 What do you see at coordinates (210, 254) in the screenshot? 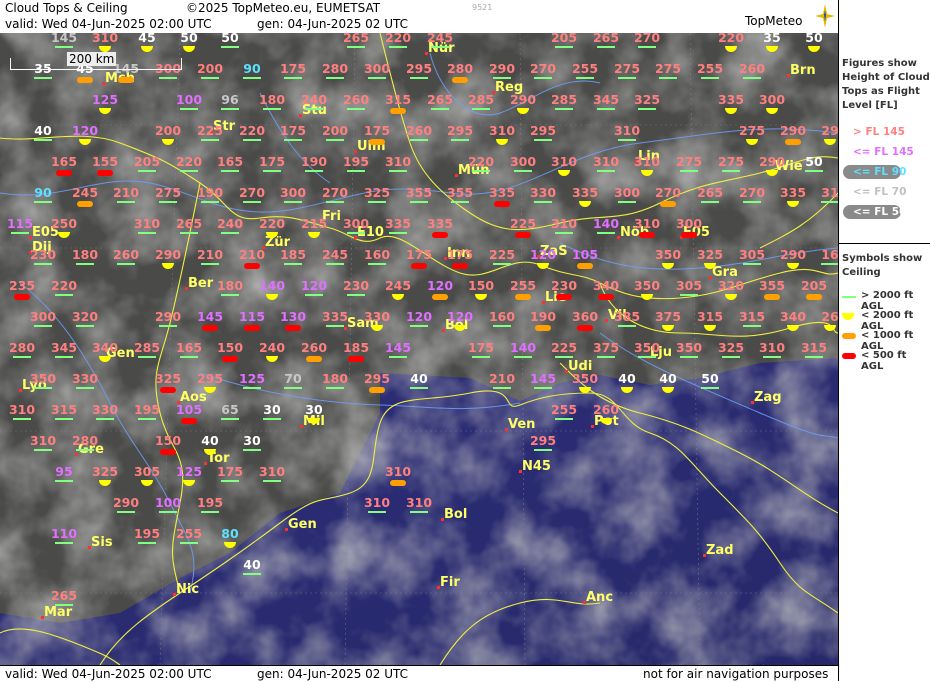
I see `flight-level-value: 210` at bounding box center [210, 254].